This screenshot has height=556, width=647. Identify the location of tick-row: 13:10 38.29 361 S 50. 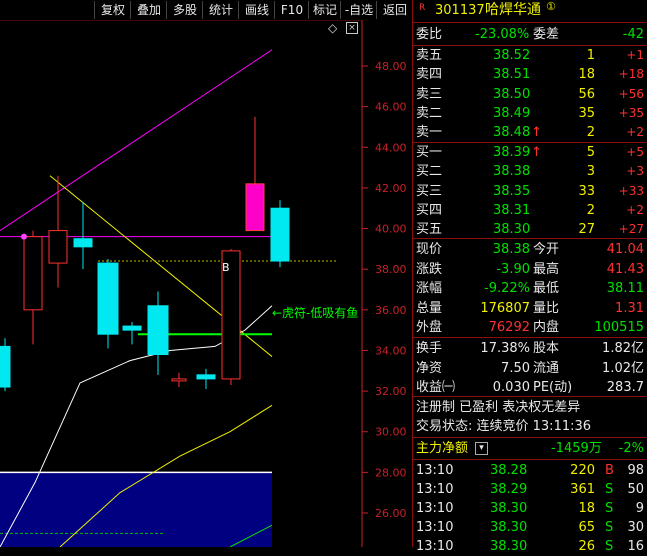
(530, 489).